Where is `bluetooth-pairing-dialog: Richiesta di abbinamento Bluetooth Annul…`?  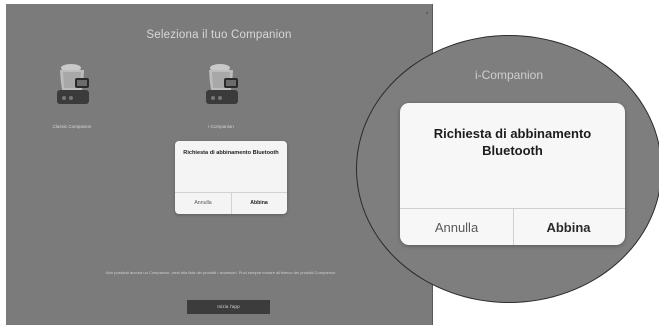
bluetooth-pairing-dialog: Richiesta di abbinamento Bluetooth Annul… is located at coordinates (231, 177).